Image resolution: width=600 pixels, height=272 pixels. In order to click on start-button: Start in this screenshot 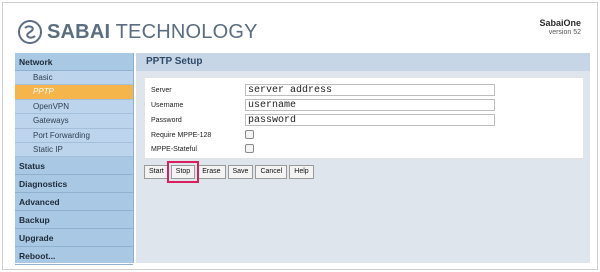, I will do `click(156, 172)`.